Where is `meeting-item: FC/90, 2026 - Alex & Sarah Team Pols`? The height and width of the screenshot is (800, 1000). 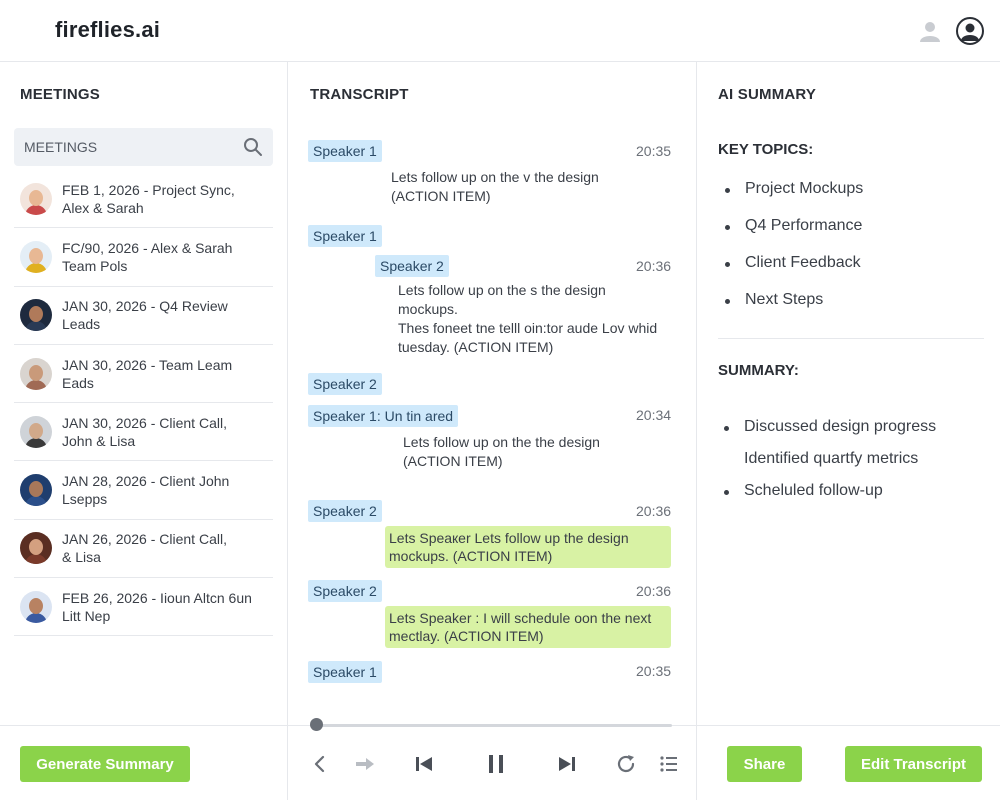
meeting-item: FC/90, 2026 - Alex & Sarah Team Pols is located at coordinates (143, 257).